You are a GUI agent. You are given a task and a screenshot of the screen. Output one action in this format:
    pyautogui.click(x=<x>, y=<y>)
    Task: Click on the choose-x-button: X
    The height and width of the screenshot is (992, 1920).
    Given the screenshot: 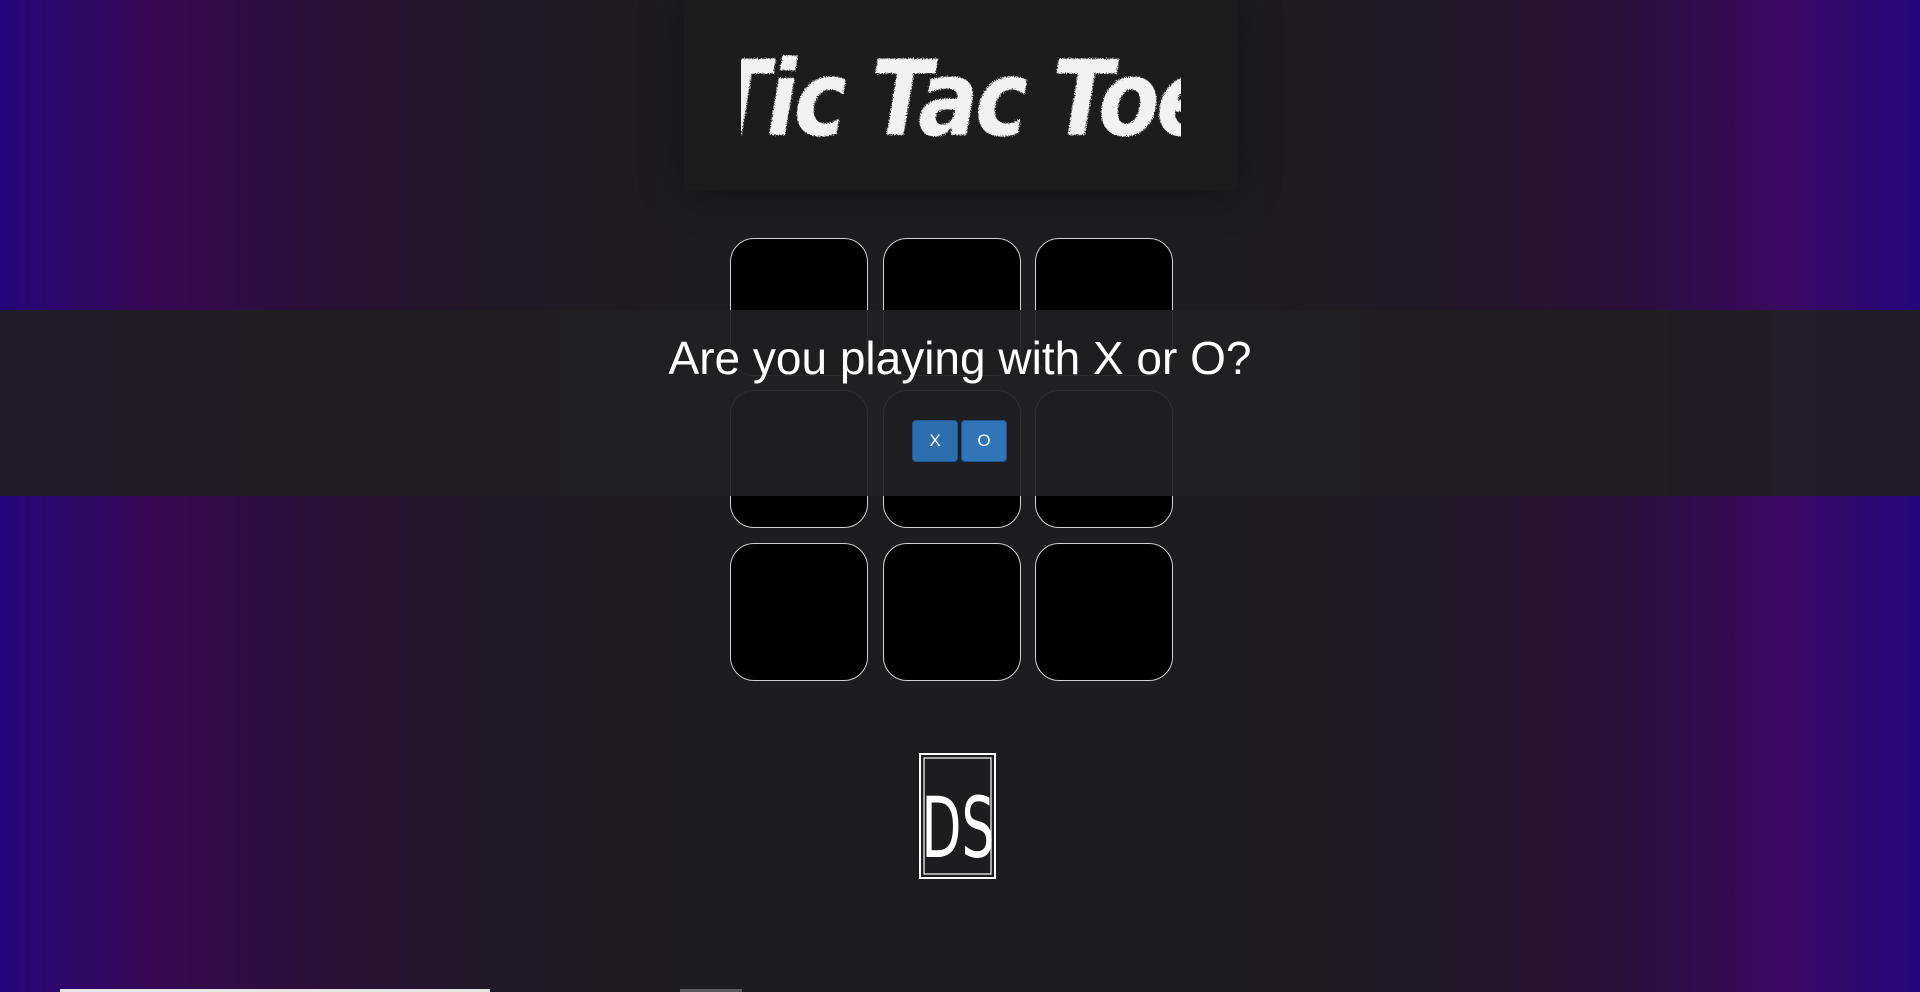 What is the action you would take?
    pyautogui.click(x=935, y=441)
    